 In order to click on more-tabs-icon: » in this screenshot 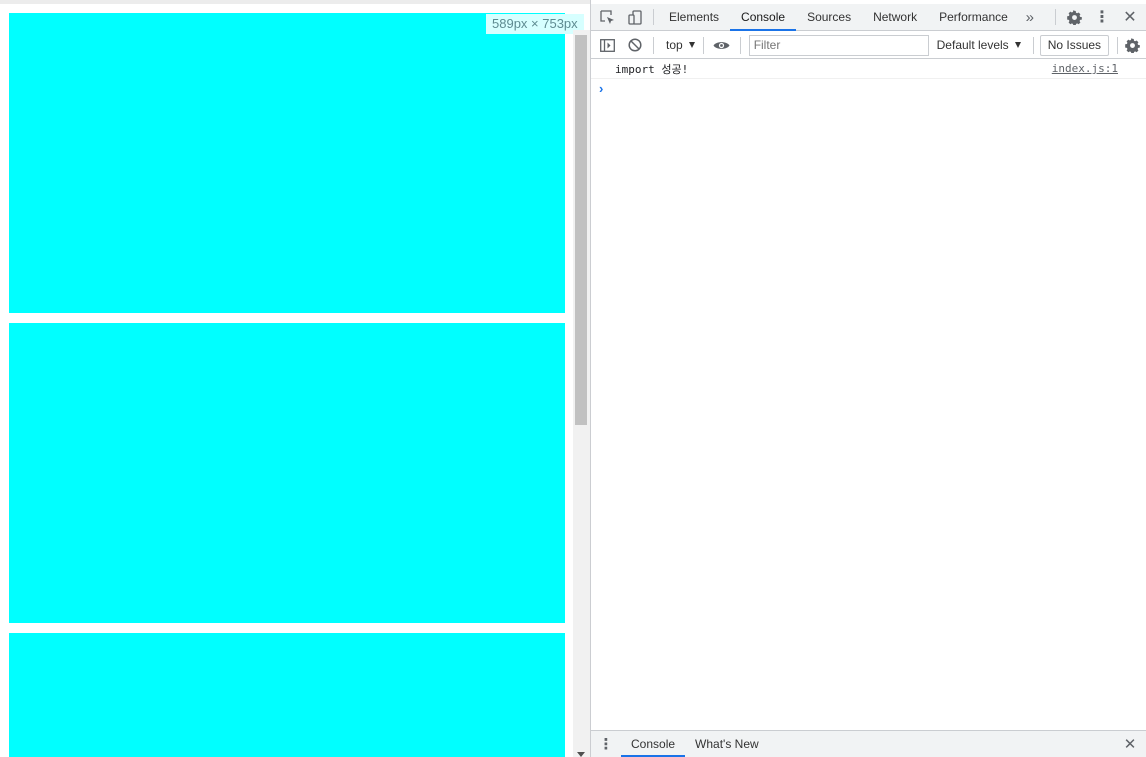, I will do `click(1030, 17)`.